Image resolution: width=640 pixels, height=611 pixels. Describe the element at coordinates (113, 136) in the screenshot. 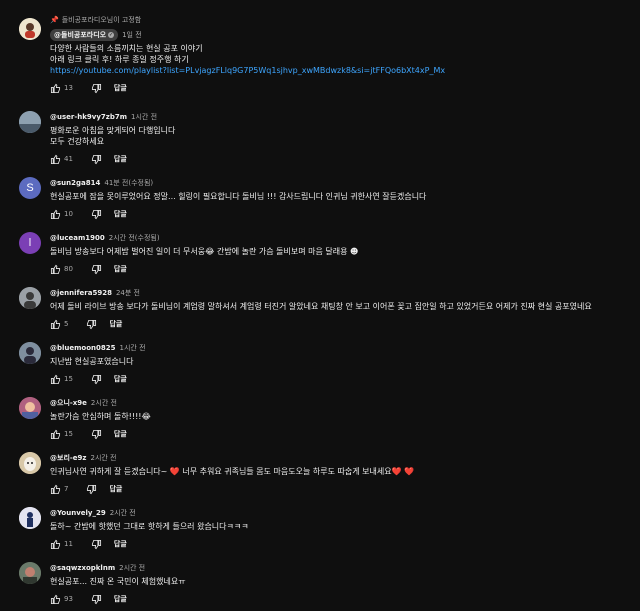

I see `comment-text: 평화로운 아침을 맞게되어 다행입니다 모두 건강하세요` at that location.